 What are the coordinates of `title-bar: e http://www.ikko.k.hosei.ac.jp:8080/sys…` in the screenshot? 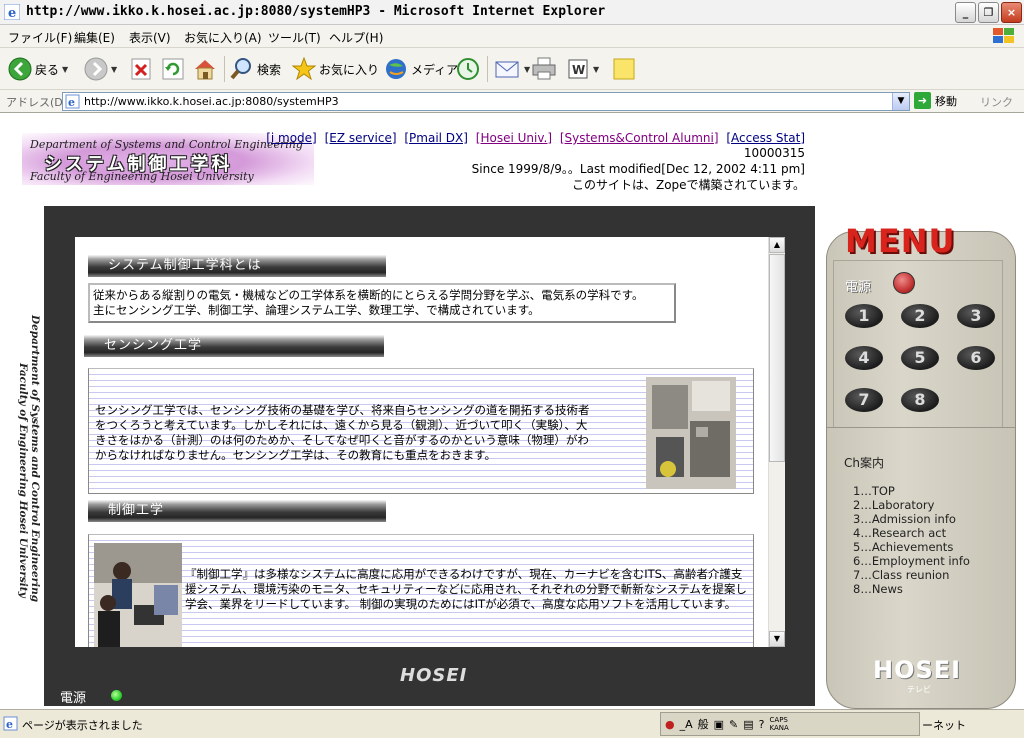 It's located at (512, 12).